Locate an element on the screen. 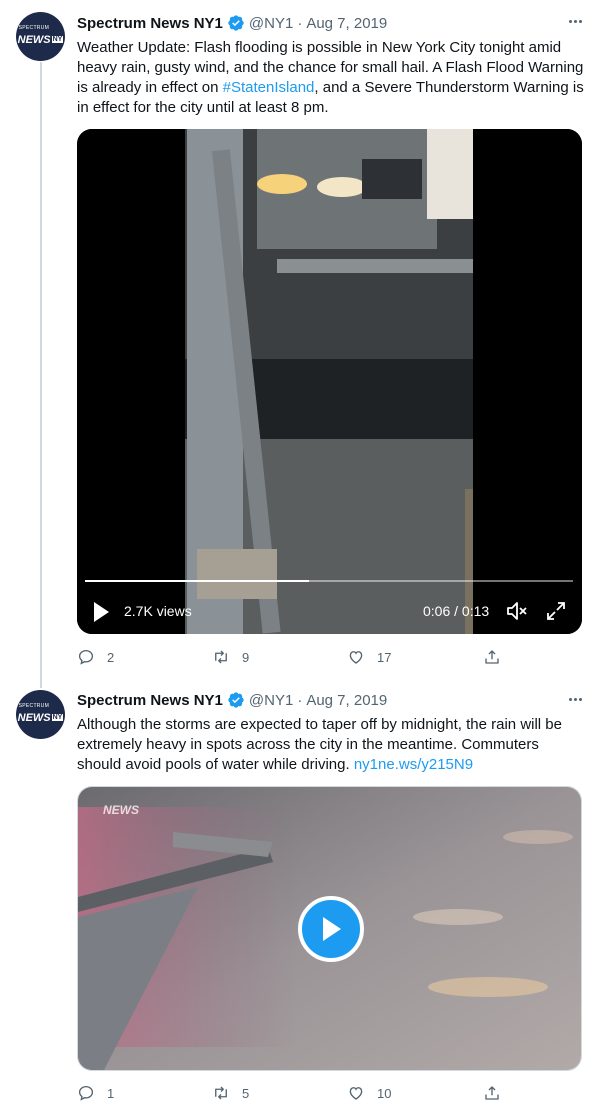 The height and width of the screenshot is (1117, 600). fullscreen-icon is located at coordinates (556, 613).